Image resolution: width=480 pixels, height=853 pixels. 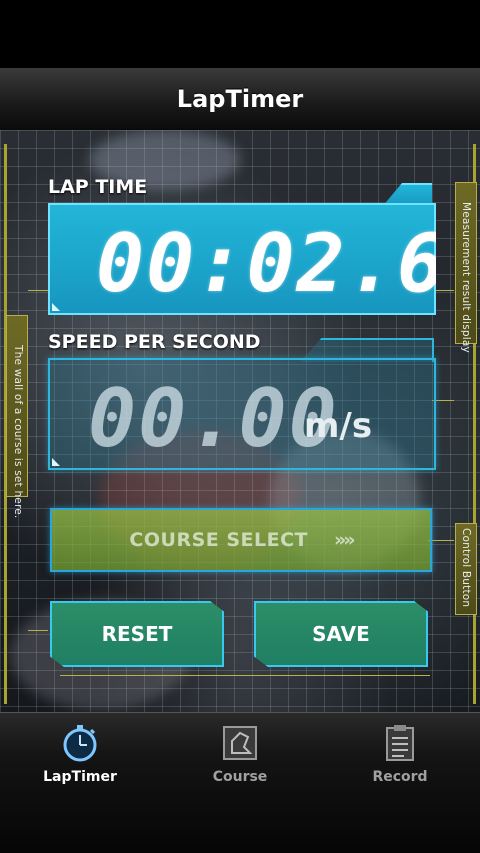 I want to click on save-button: SAVE, so click(x=341, y=634).